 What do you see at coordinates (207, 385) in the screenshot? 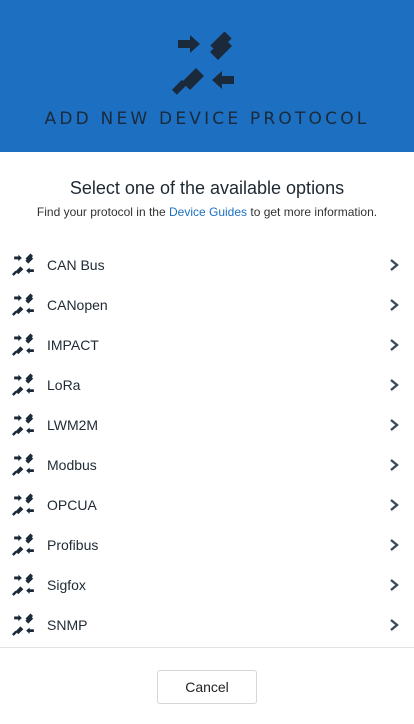
I see `protocol-item-lora: LoRa` at bounding box center [207, 385].